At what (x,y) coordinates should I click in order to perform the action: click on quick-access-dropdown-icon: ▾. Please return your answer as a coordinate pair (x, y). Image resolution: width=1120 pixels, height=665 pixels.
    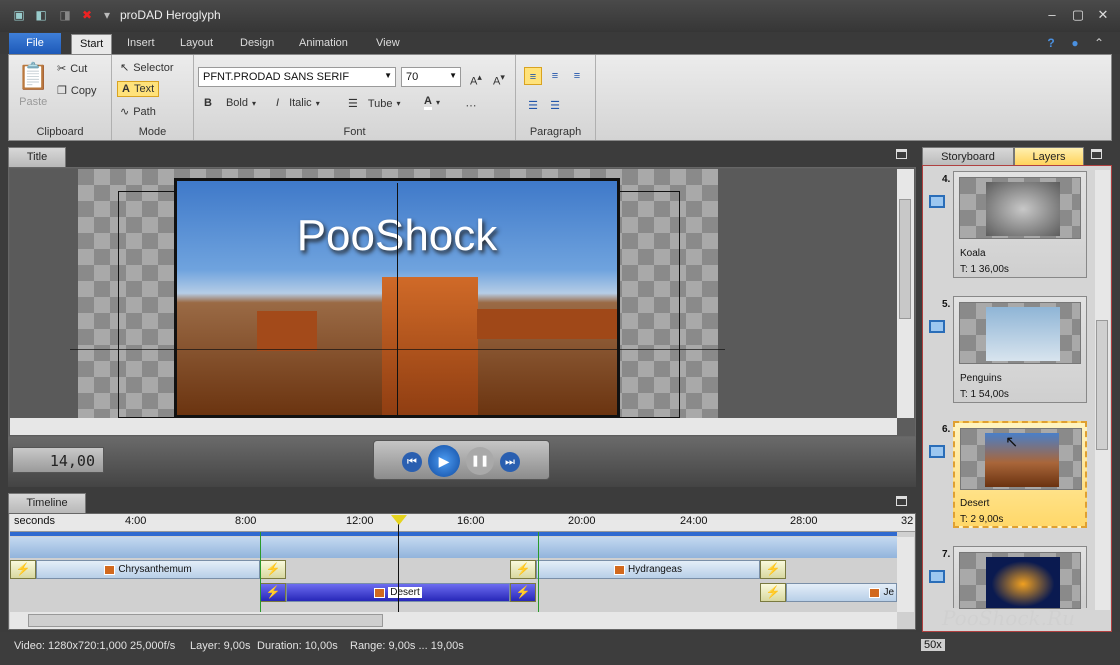
    Looking at the image, I should click on (107, 15).